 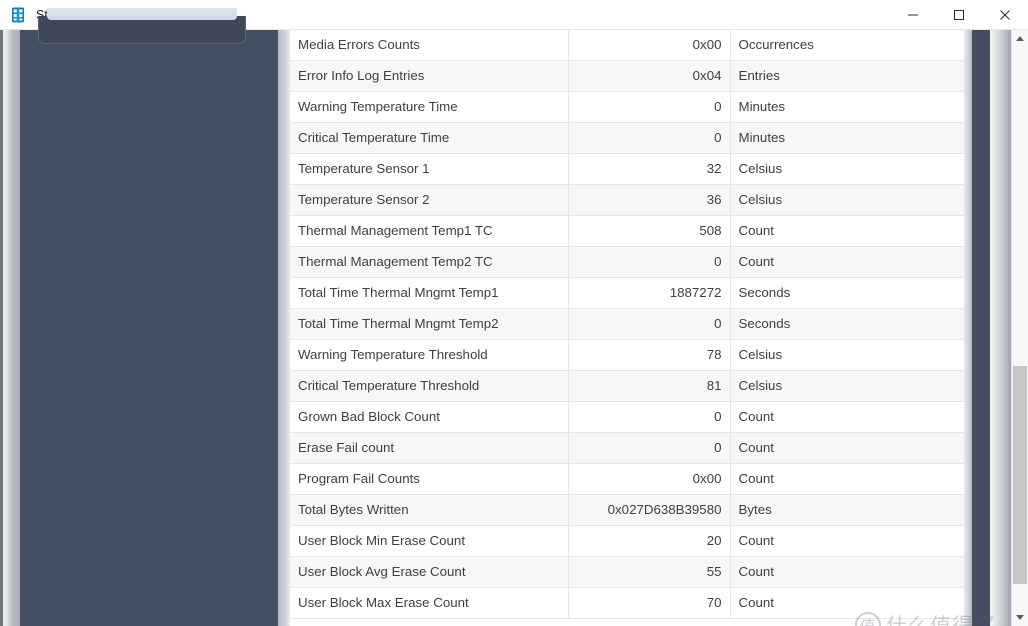 What do you see at coordinates (1000, 328) in the screenshot?
I see `outer-scroll-gutter` at bounding box center [1000, 328].